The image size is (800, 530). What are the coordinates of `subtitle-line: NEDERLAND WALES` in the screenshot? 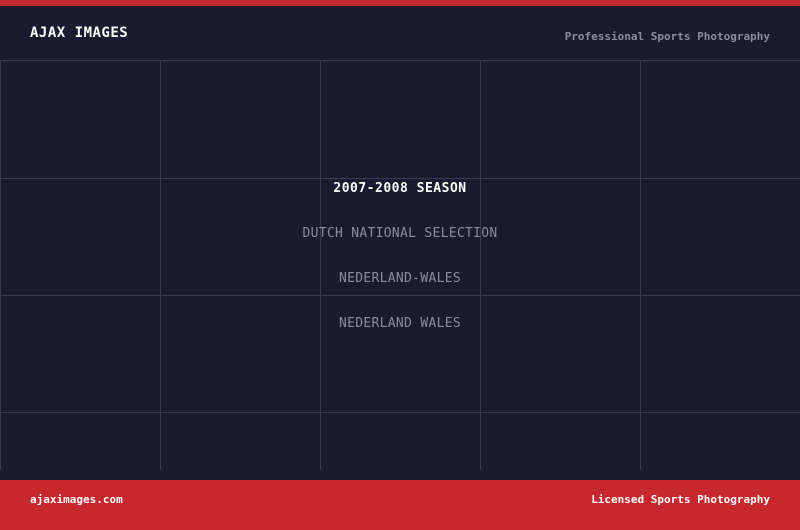 It's located at (400, 323).